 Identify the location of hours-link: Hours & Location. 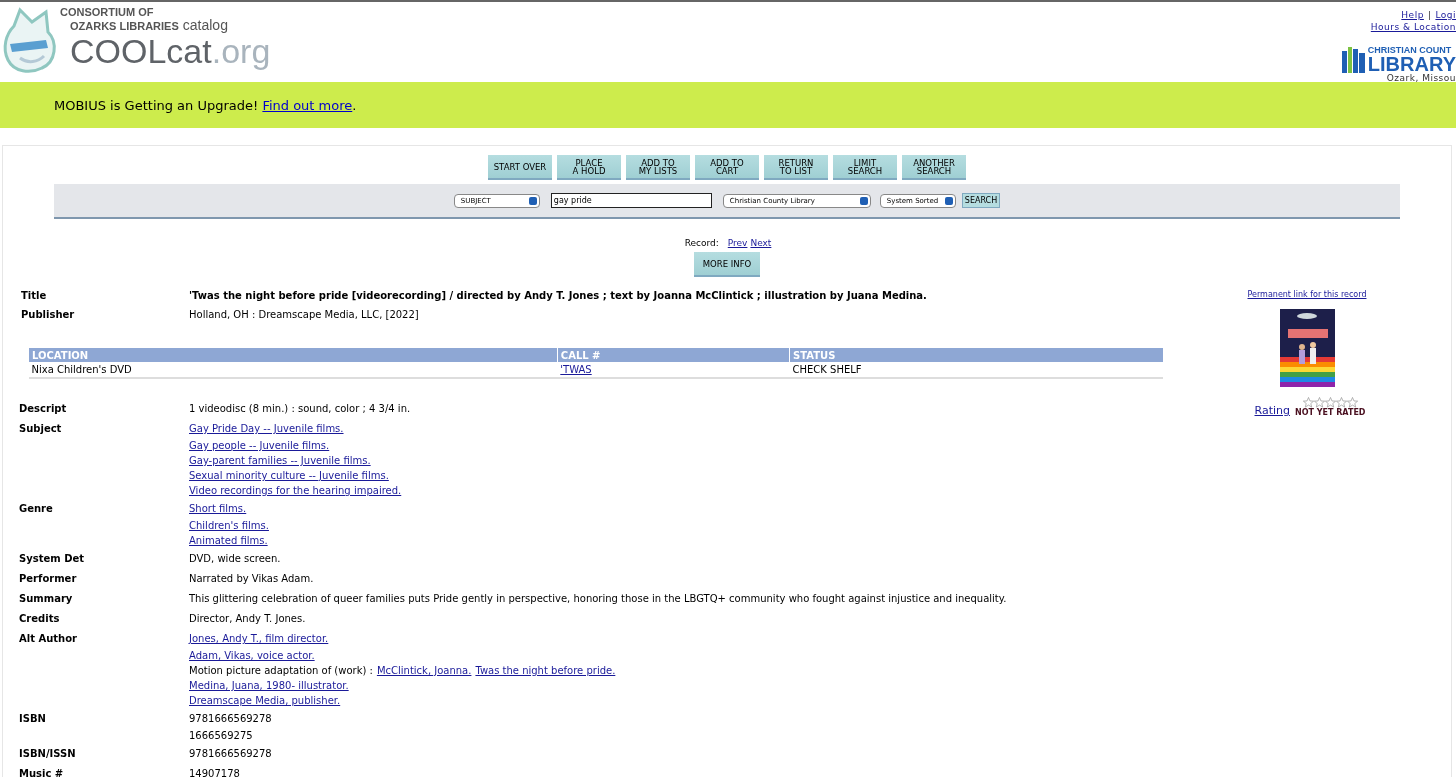
(1413, 27).